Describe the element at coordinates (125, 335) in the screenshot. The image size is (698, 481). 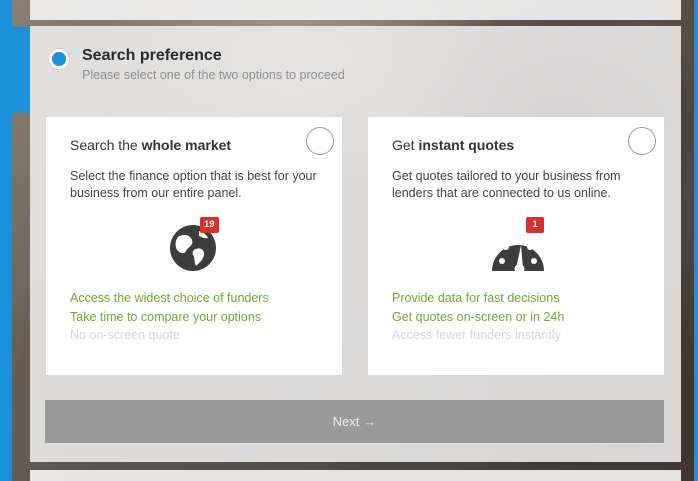
I see `benefit-negative: No on-screen quote` at that location.